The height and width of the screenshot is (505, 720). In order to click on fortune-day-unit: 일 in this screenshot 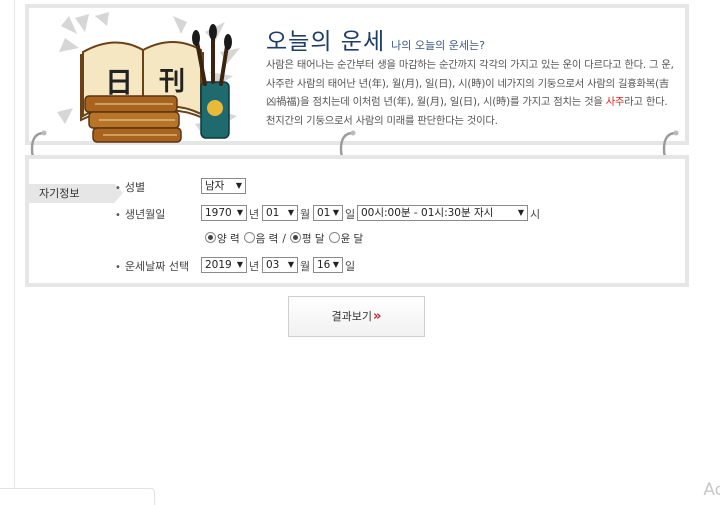, I will do `click(350, 266)`.